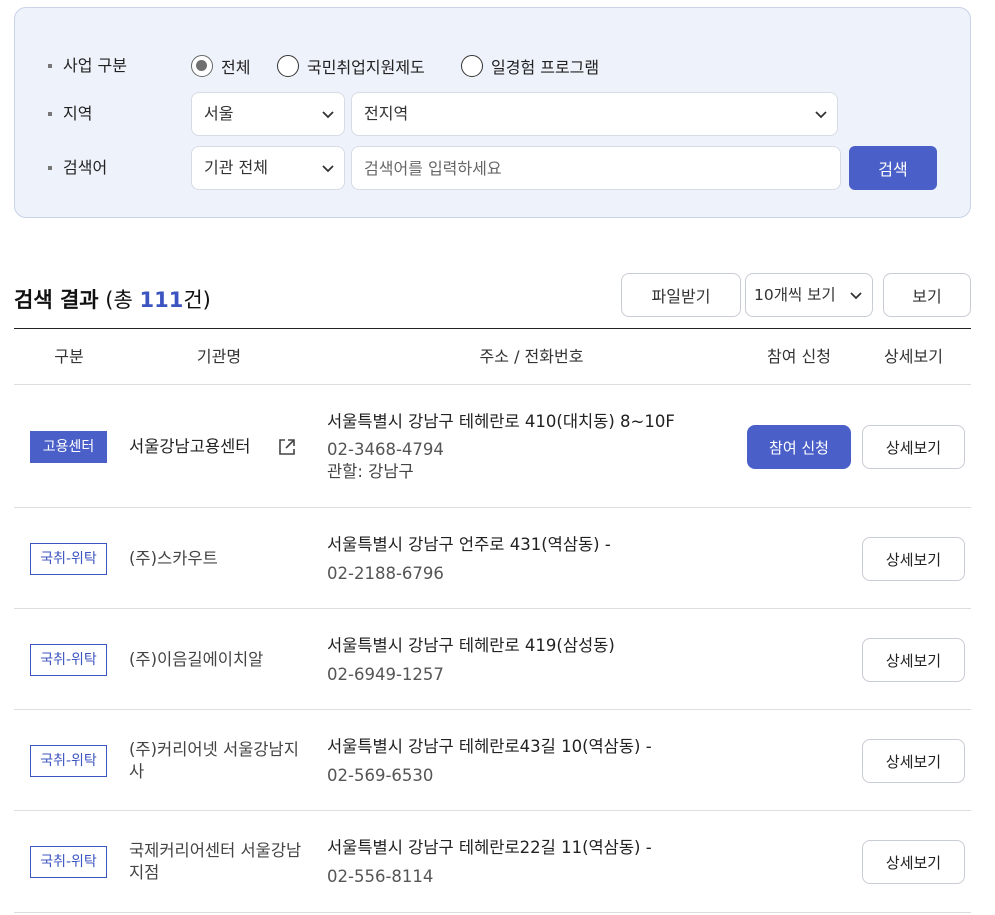 This screenshot has height=915, width=995. I want to click on radio-all-dot, so click(202, 66).